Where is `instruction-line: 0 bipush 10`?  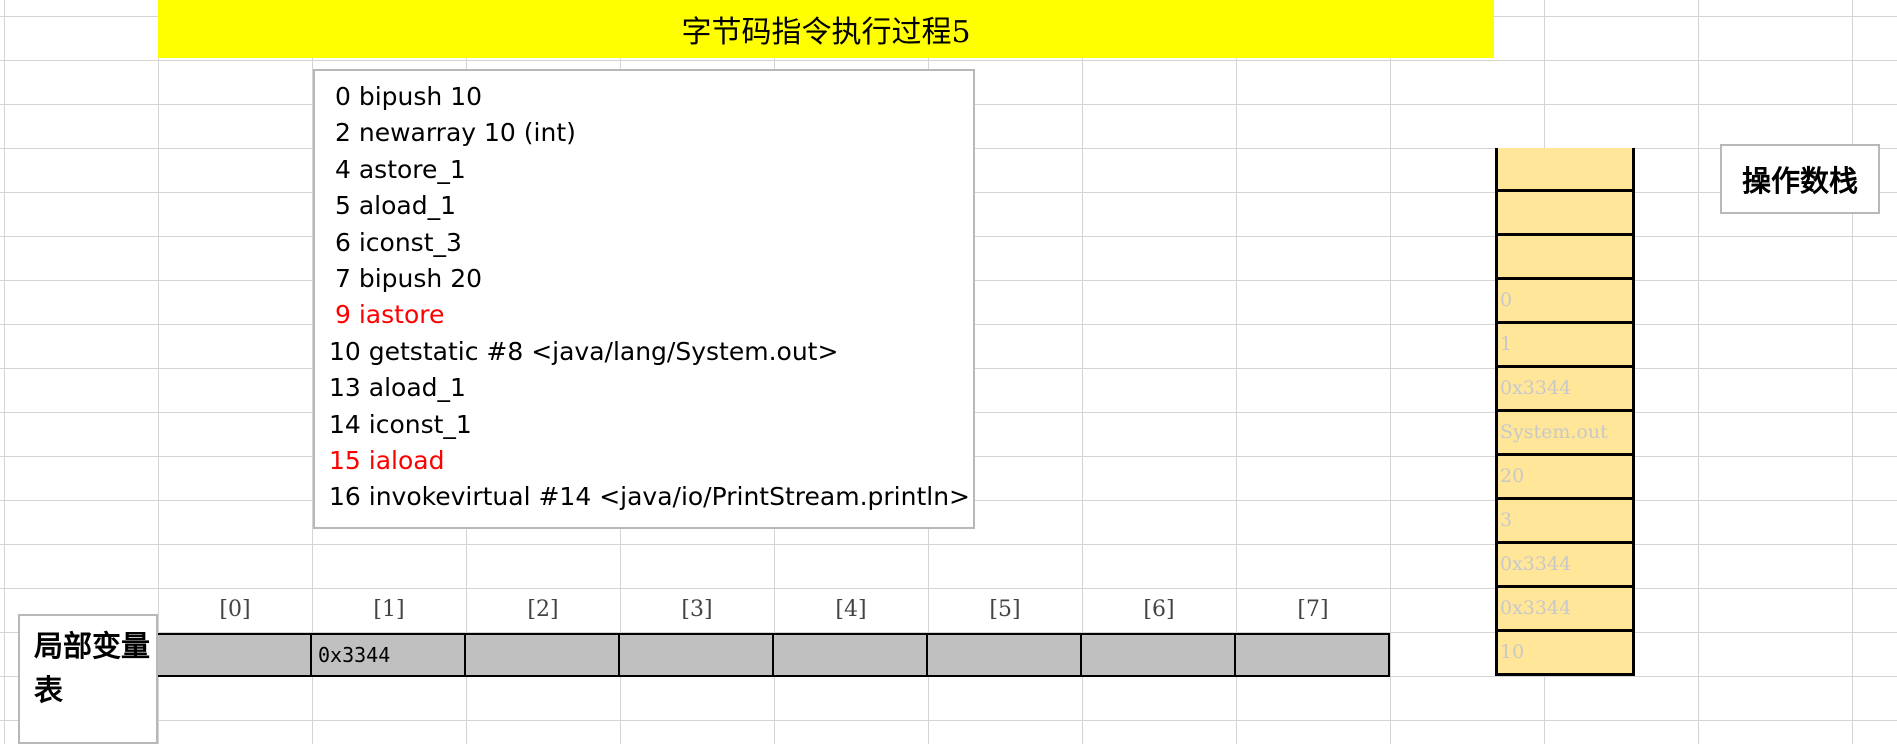 instruction-line: 0 bipush 10 is located at coordinates (644, 97).